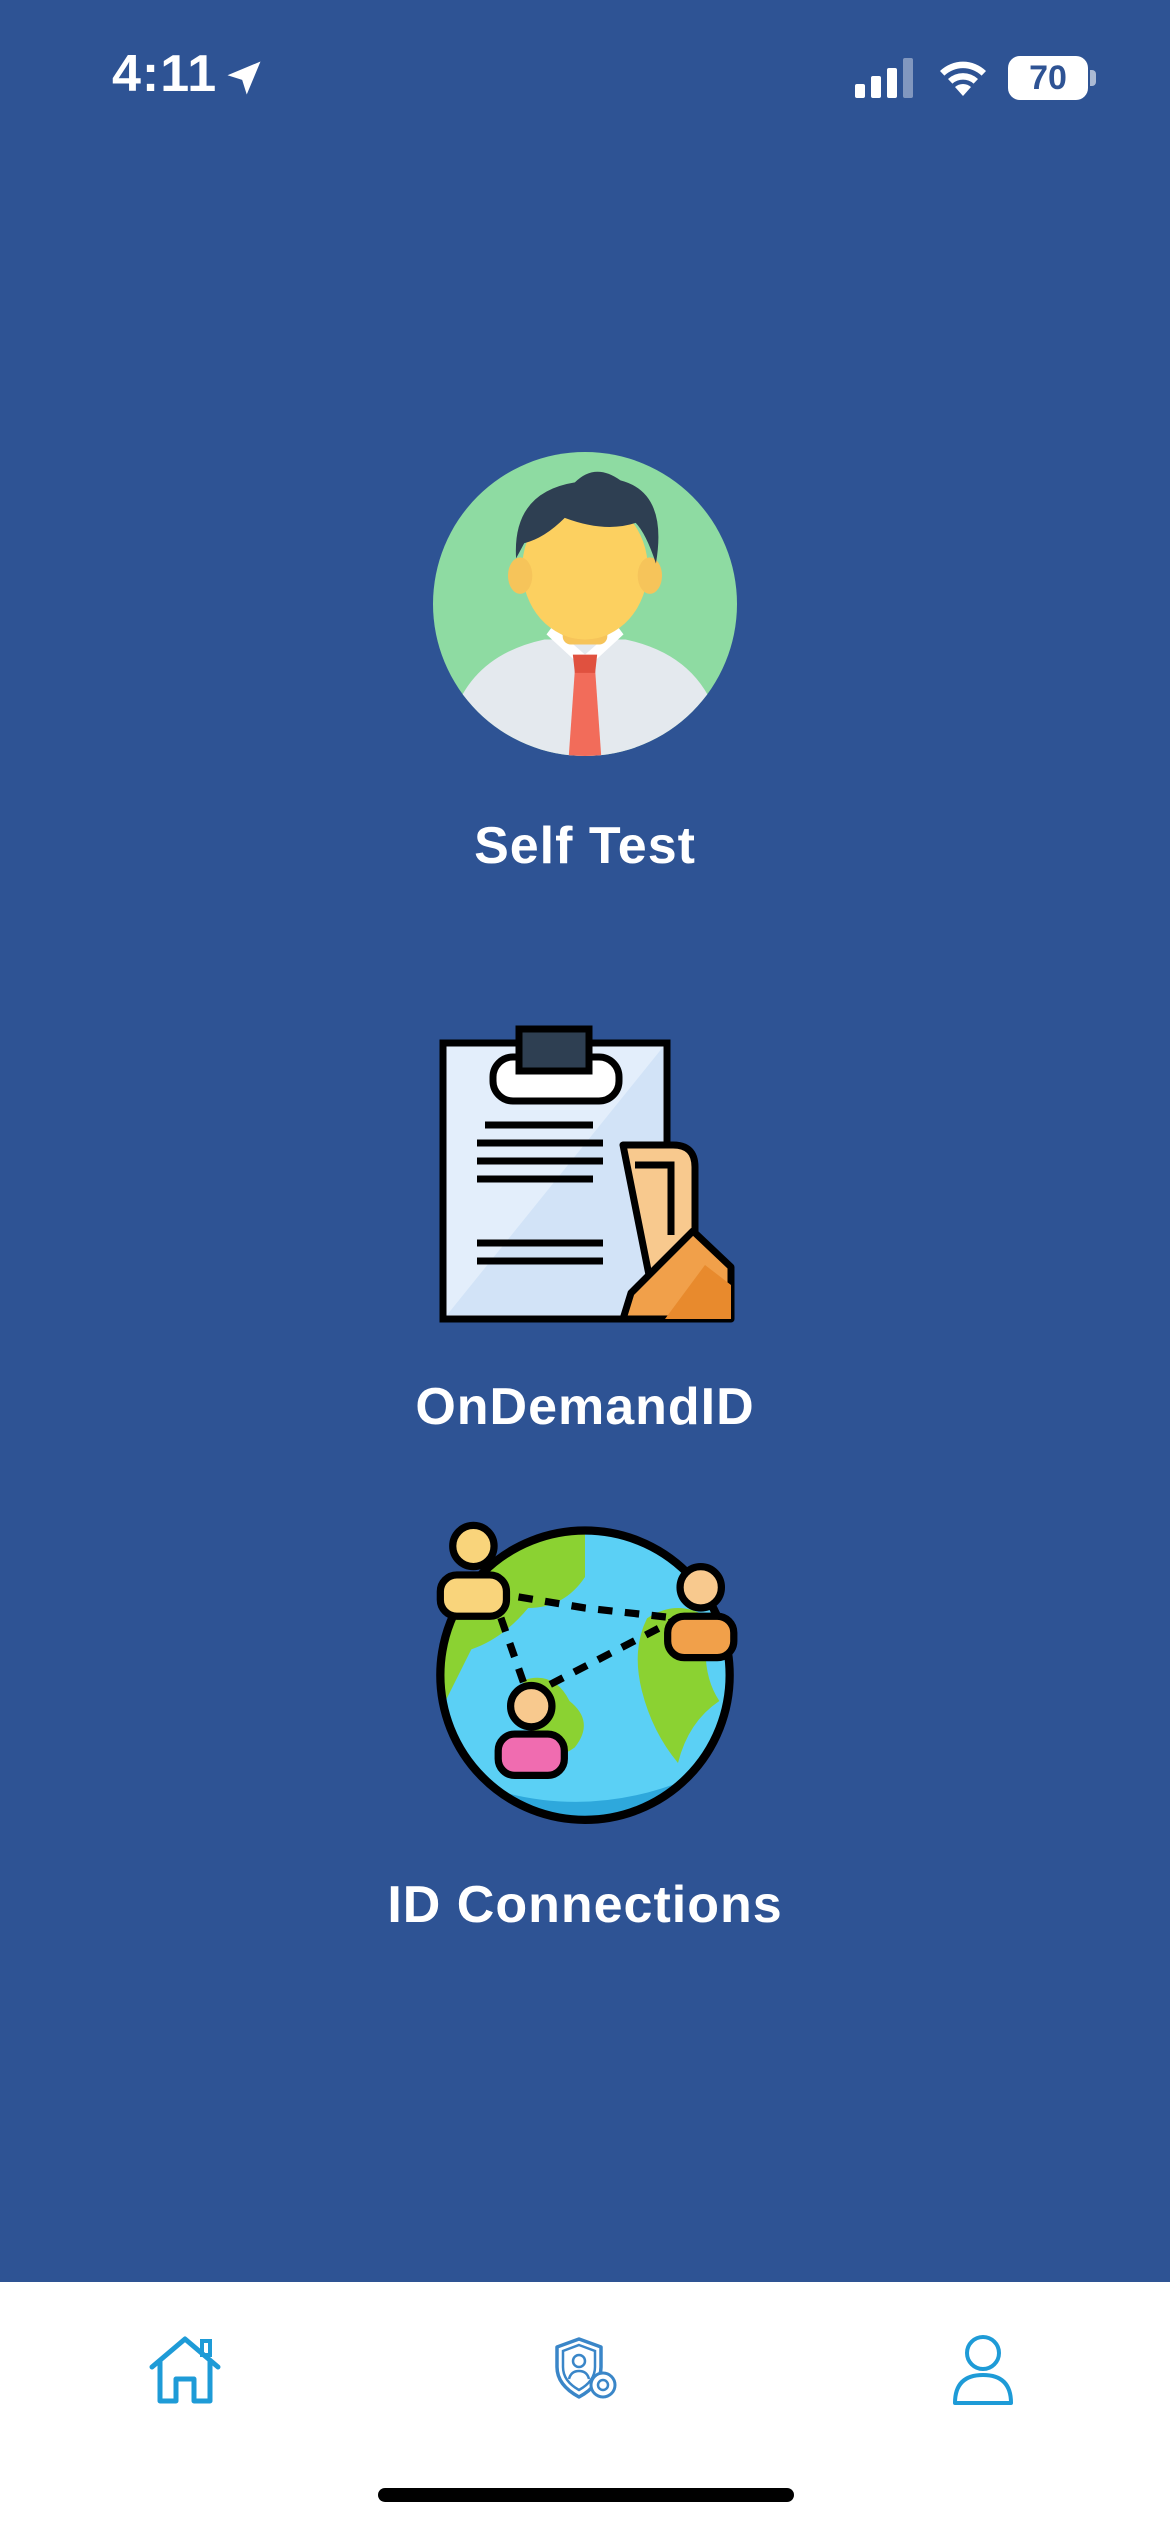 This screenshot has width=1170, height=2532. I want to click on cell-signal-icon, so click(884, 78).